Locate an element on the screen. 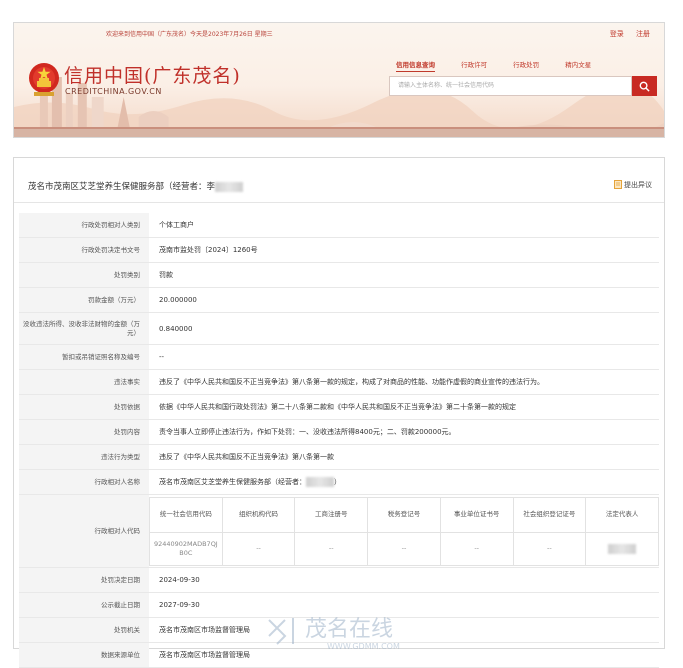  search-icon is located at coordinates (644, 86).